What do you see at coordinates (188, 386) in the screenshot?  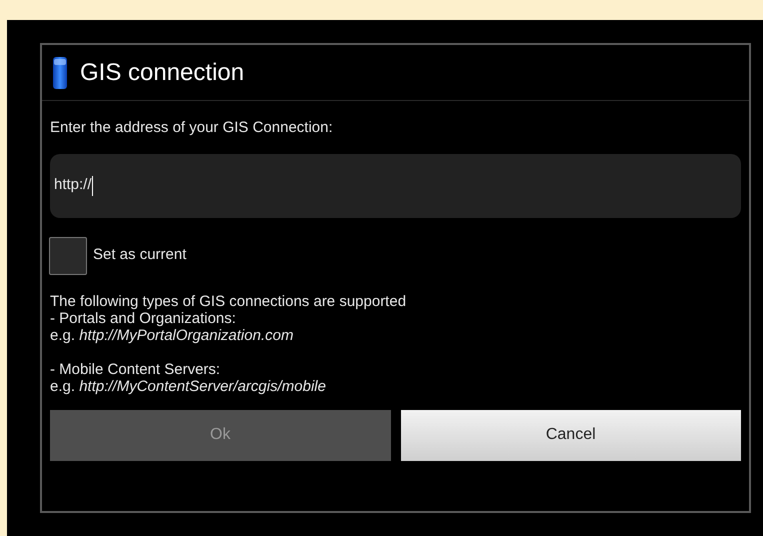 I see `example-text: e.g. http://MyContentServer/arcgis/mobile` at bounding box center [188, 386].